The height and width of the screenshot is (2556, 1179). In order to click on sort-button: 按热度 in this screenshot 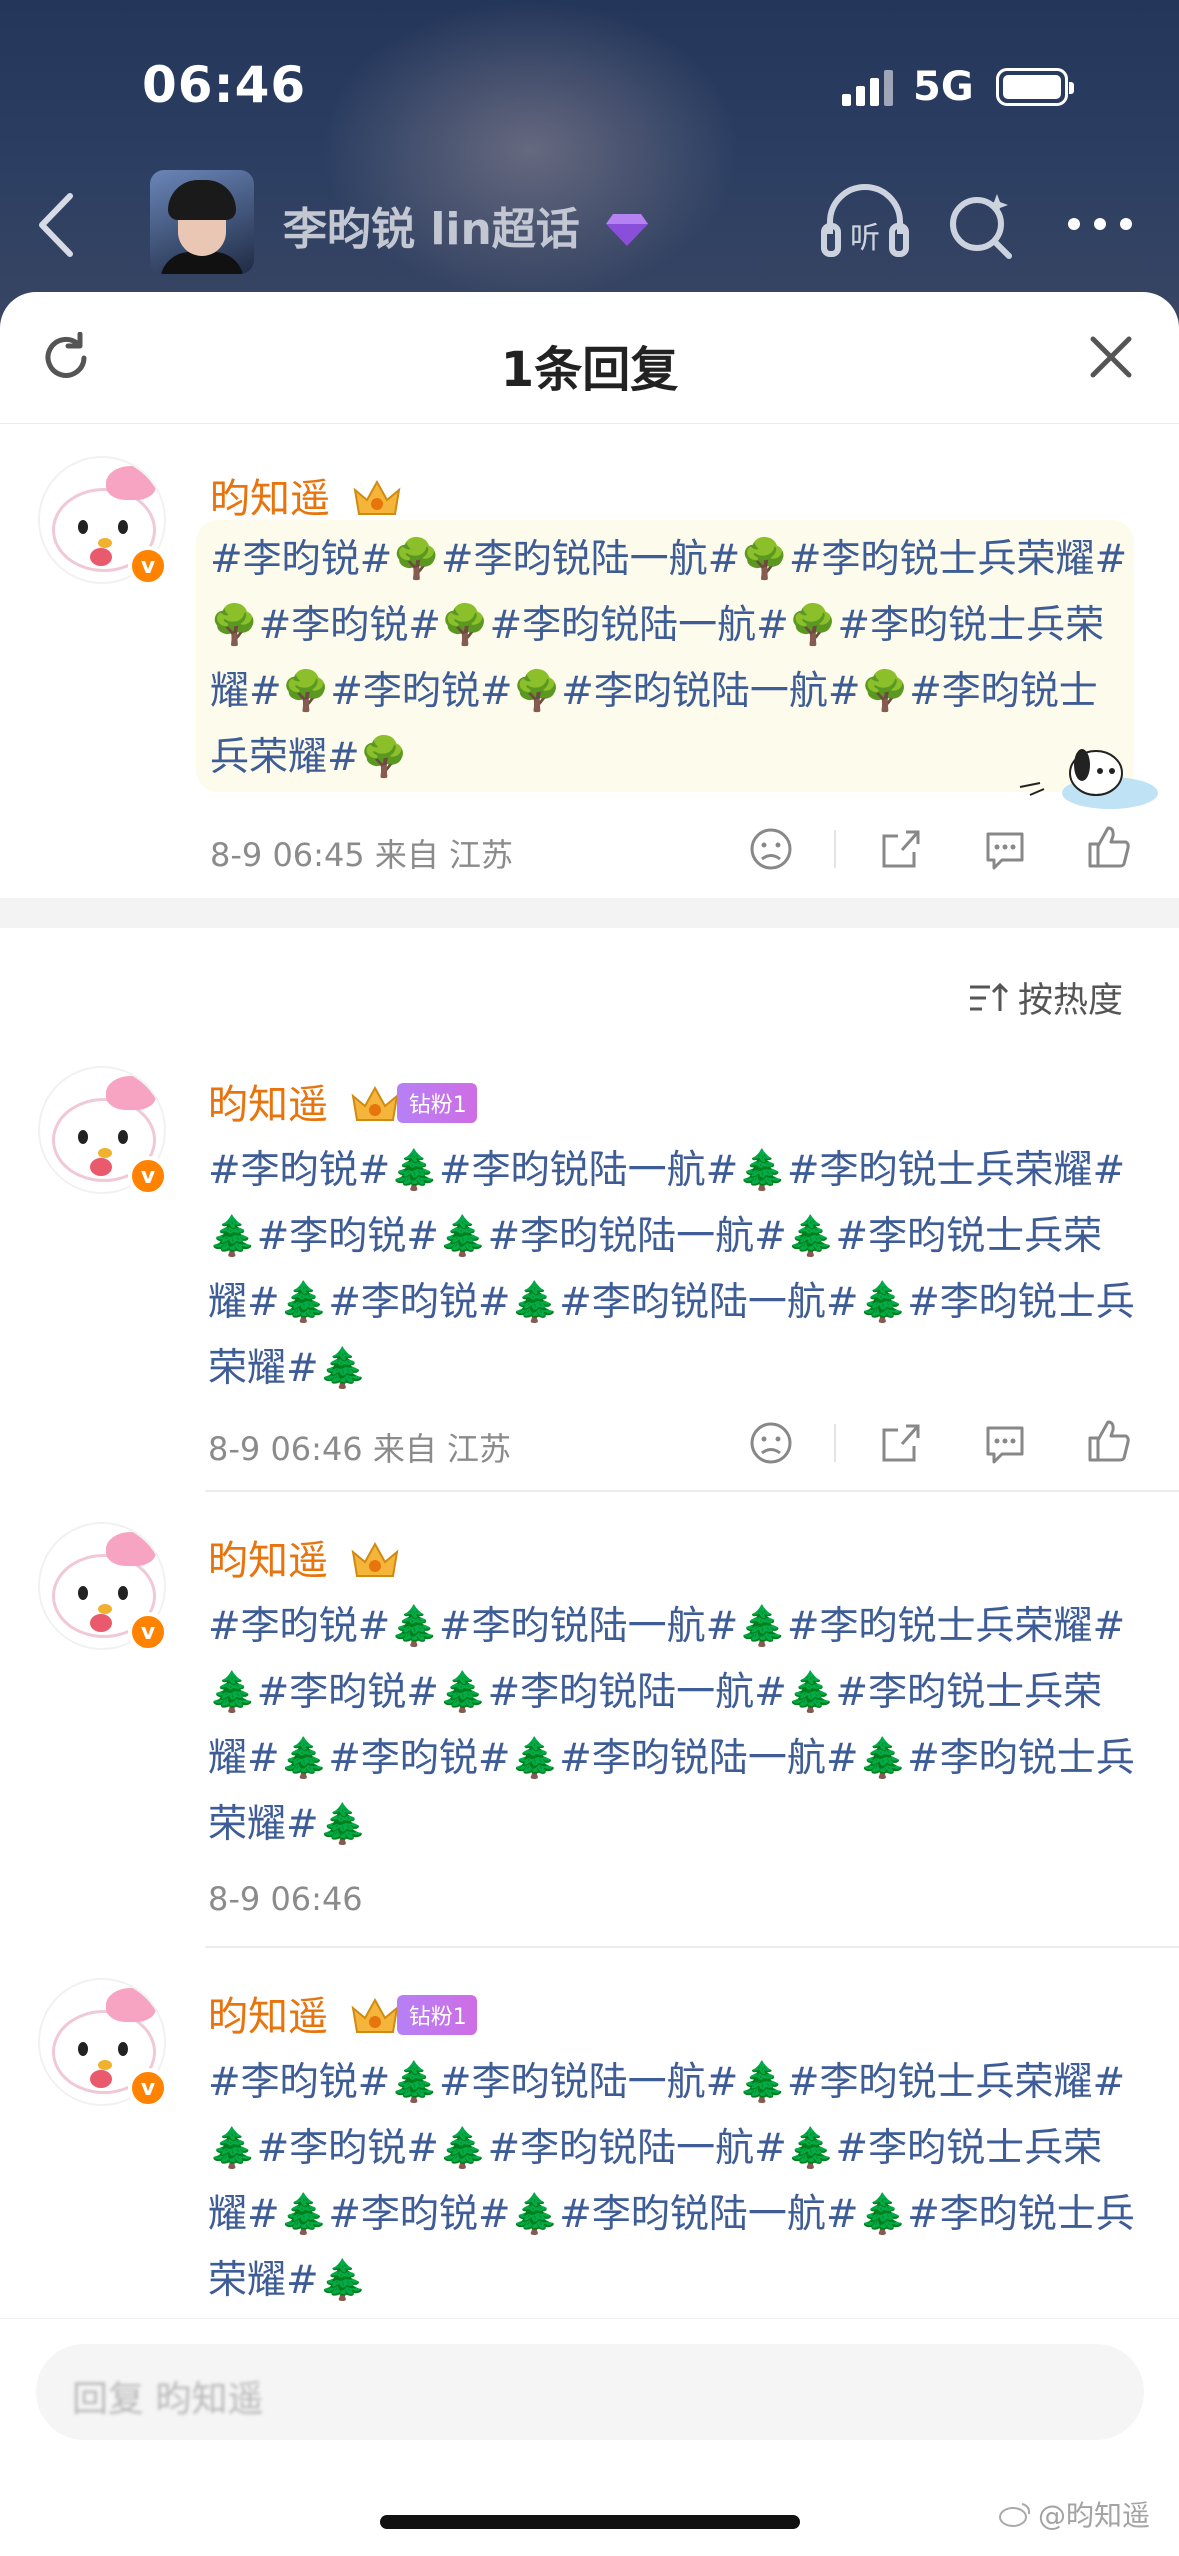, I will do `click(1045, 997)`.